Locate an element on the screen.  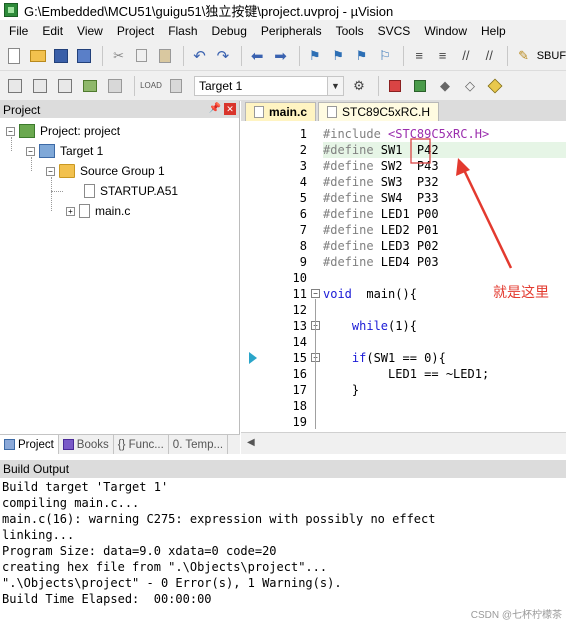
tree-node-target-label: Target 1 is located at coordinates (82, 151).